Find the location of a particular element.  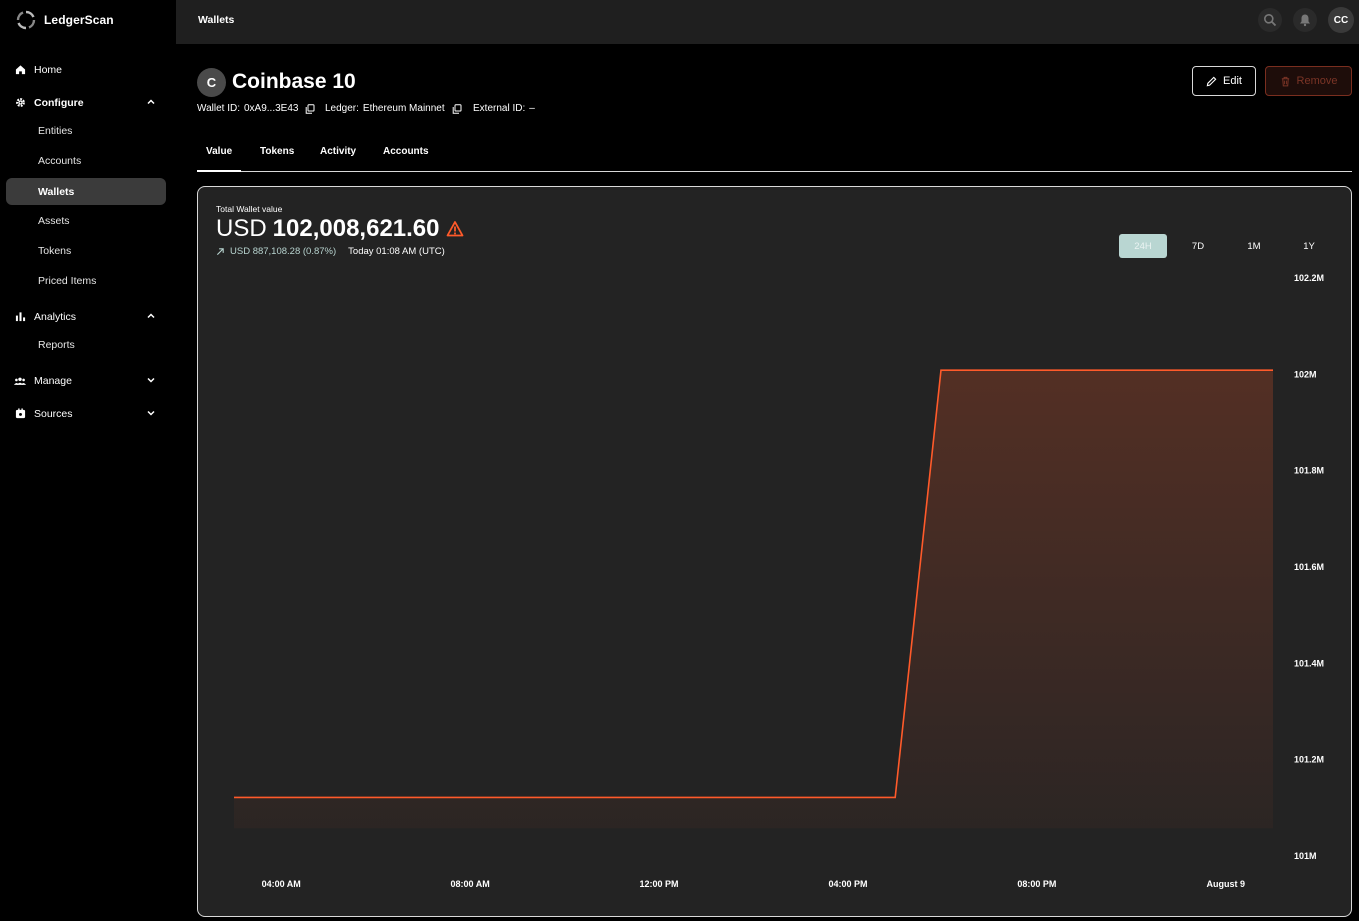

sidebar-section-label: Analytics is located at coordinates (55, 316).